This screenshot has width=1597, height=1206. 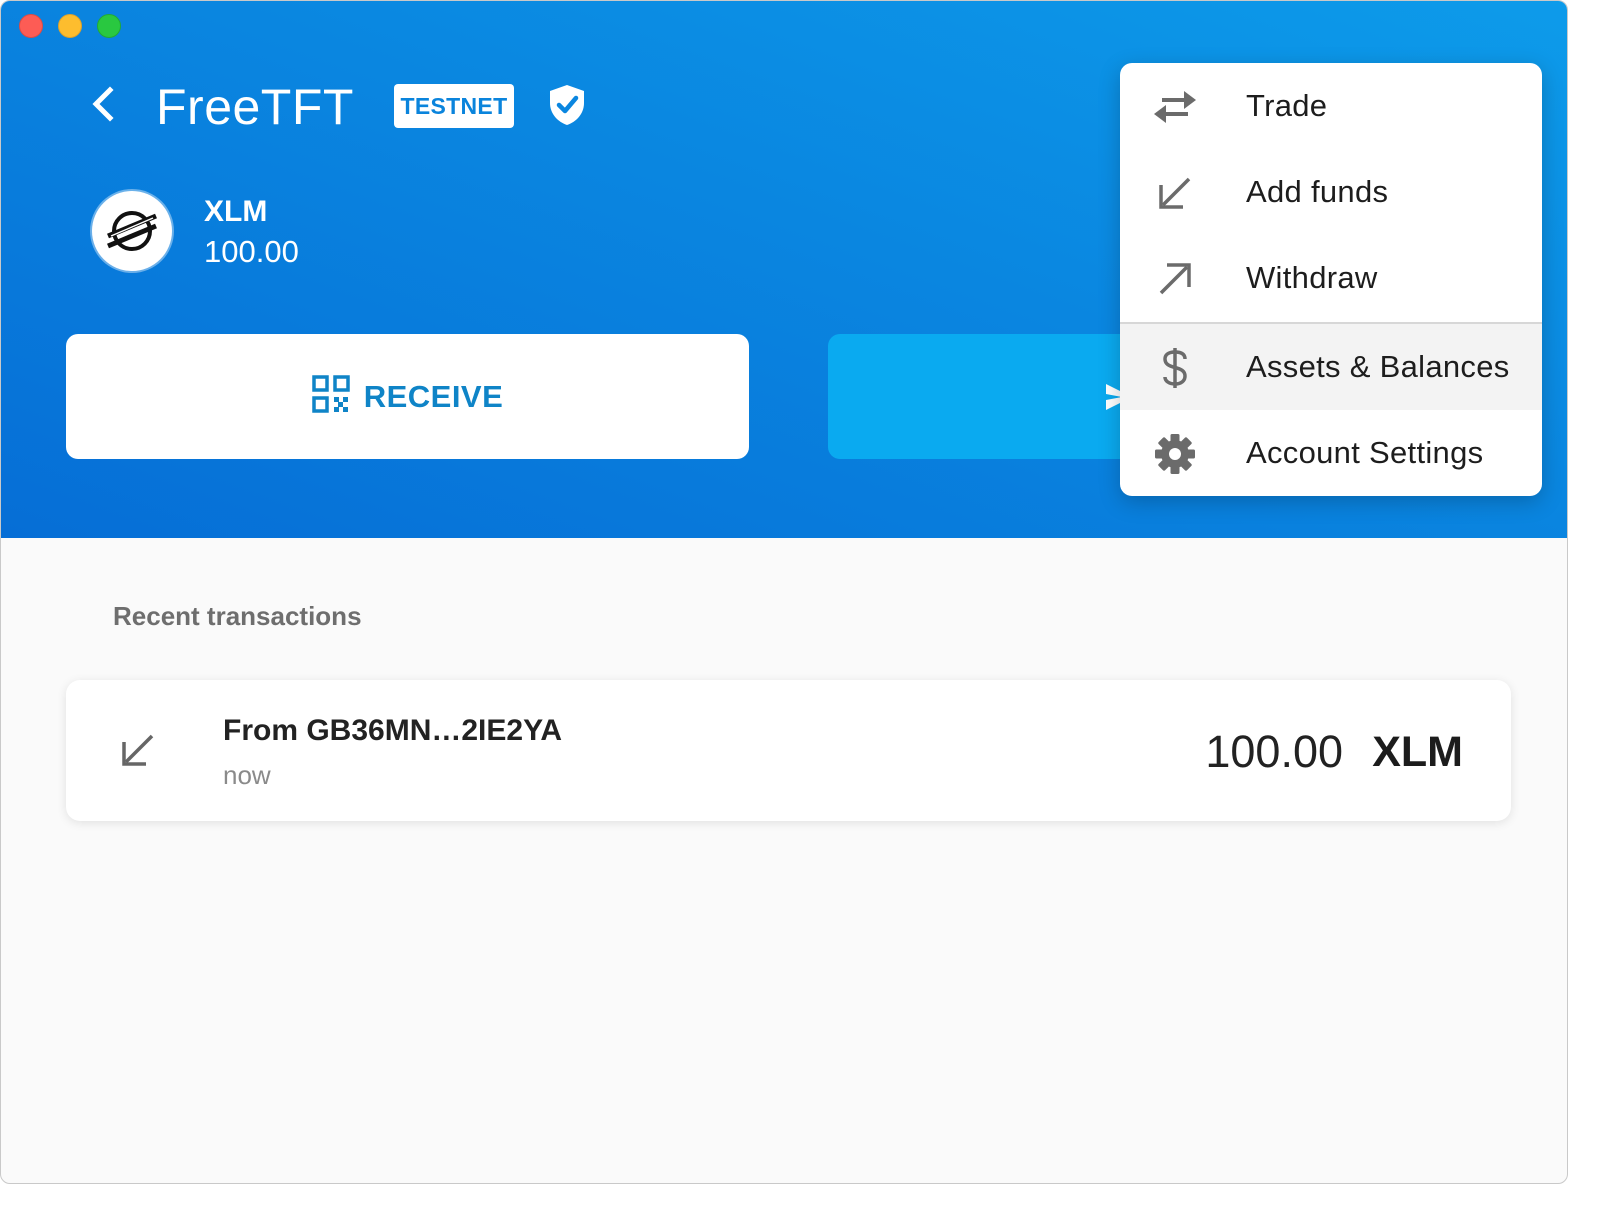 I want to click on recent-transactions-title: Recent transactions, so click(x=237, y=616).